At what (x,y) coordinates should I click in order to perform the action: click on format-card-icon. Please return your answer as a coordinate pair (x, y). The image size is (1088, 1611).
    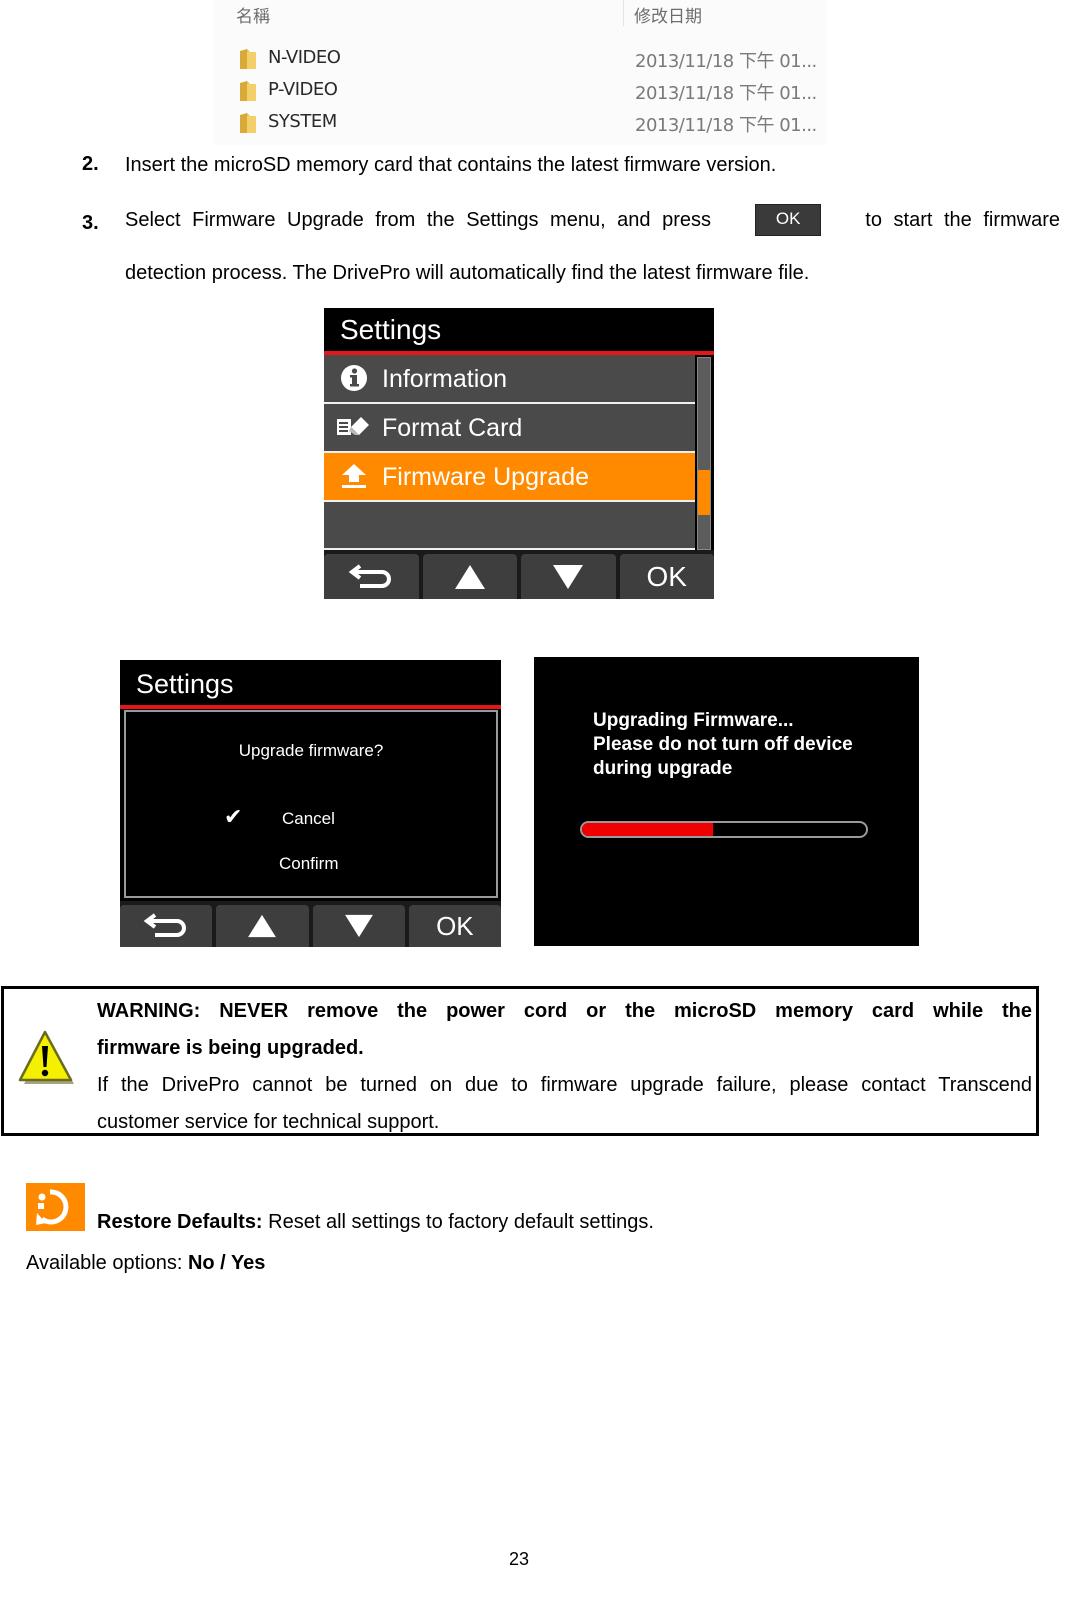
    Looking at the image, I should click on (353, 426).